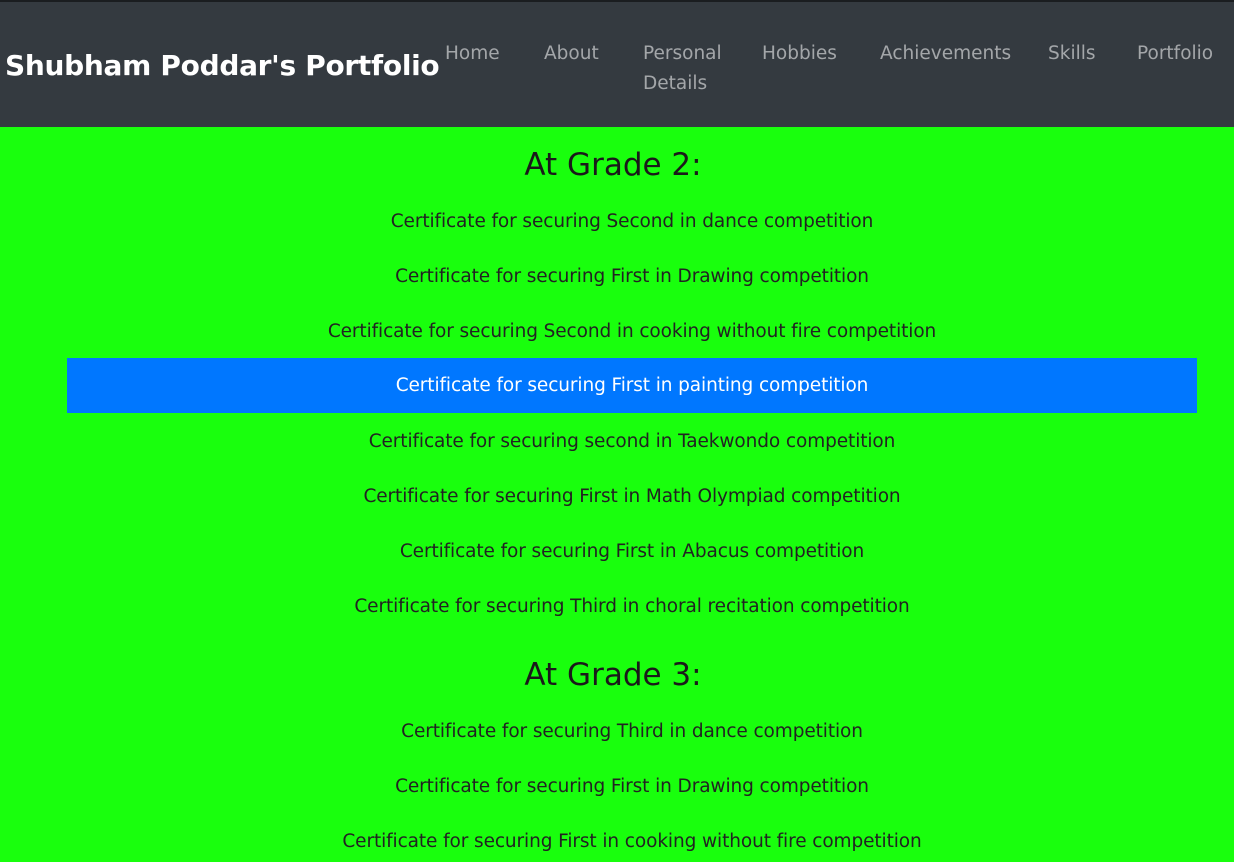  What do you see at coordinates (613, 165) in the screenshot?
I see `grade-heading: At Grade 2:` at bounding box center [613, 165].